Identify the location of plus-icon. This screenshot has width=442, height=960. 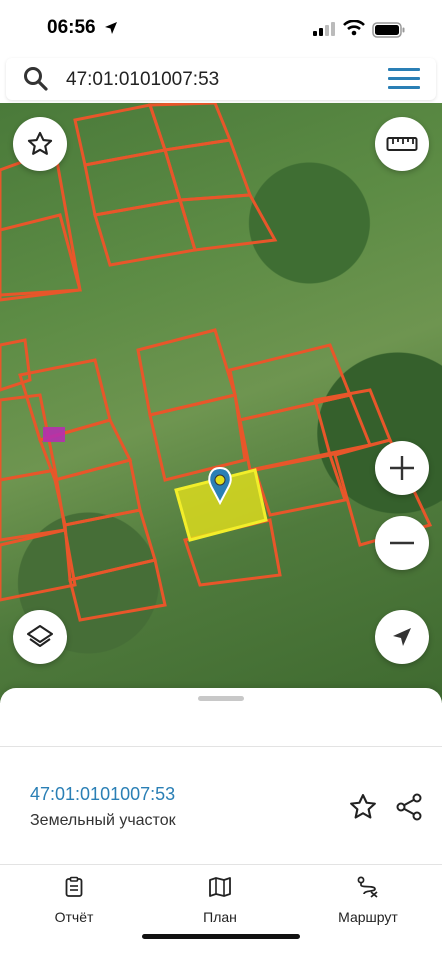
(402, 468).